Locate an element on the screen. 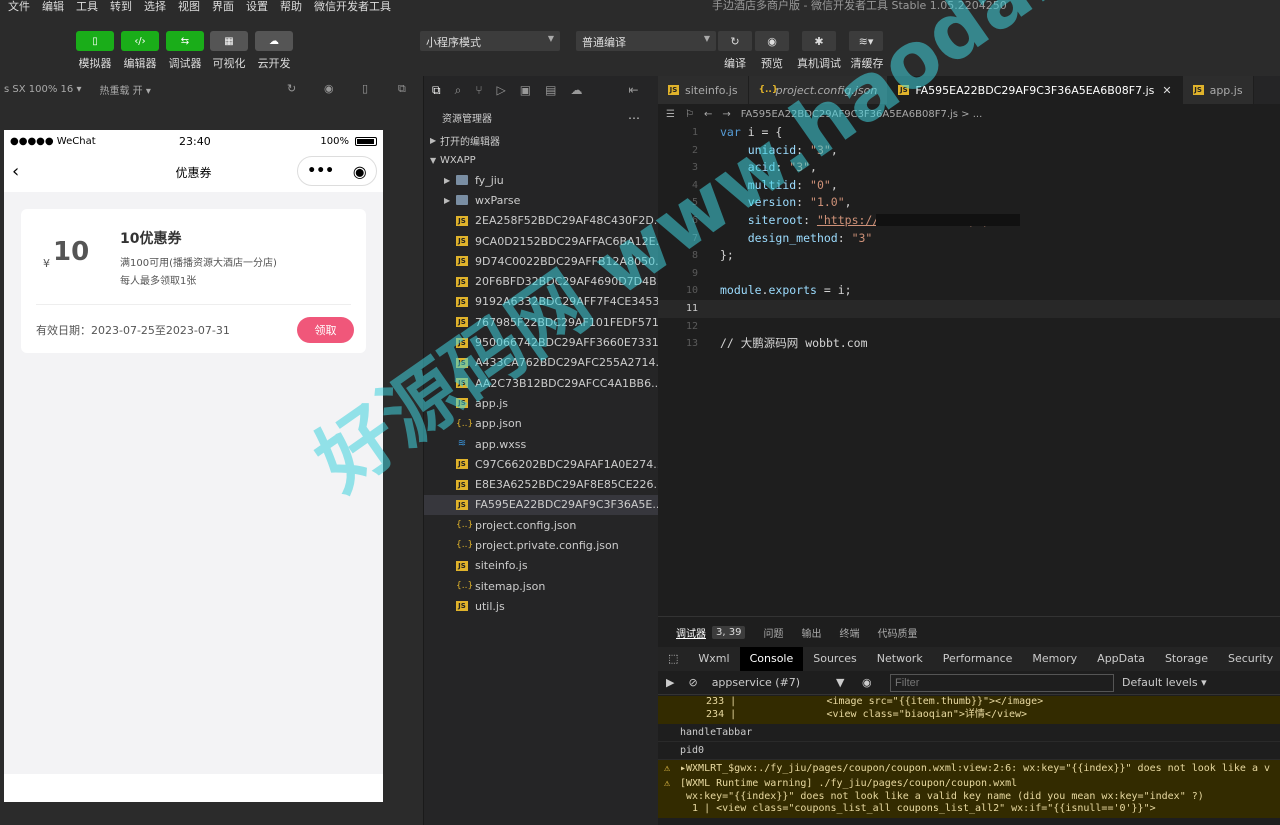 The width and height of the screenshot is (1280, 825). eye-icon: ◉ is located at coordinates (867, 682).